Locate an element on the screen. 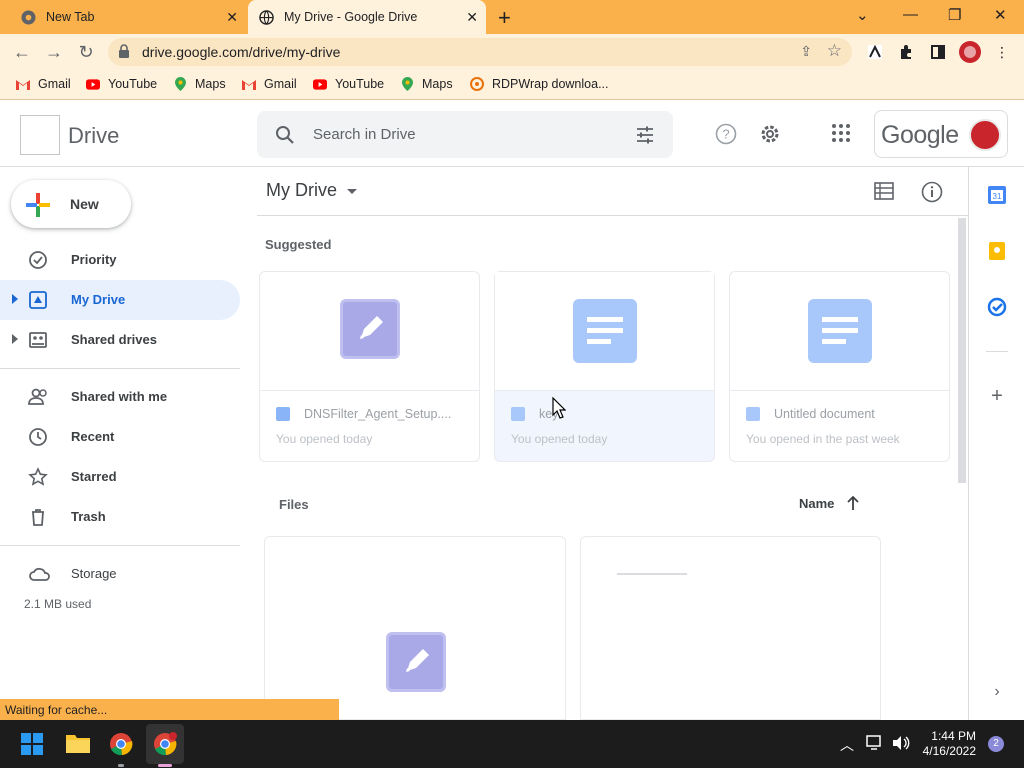 The width and height of the screenshot is (1024, 768). sidebar-item-label: Recent is located at coordinates (93, 436).